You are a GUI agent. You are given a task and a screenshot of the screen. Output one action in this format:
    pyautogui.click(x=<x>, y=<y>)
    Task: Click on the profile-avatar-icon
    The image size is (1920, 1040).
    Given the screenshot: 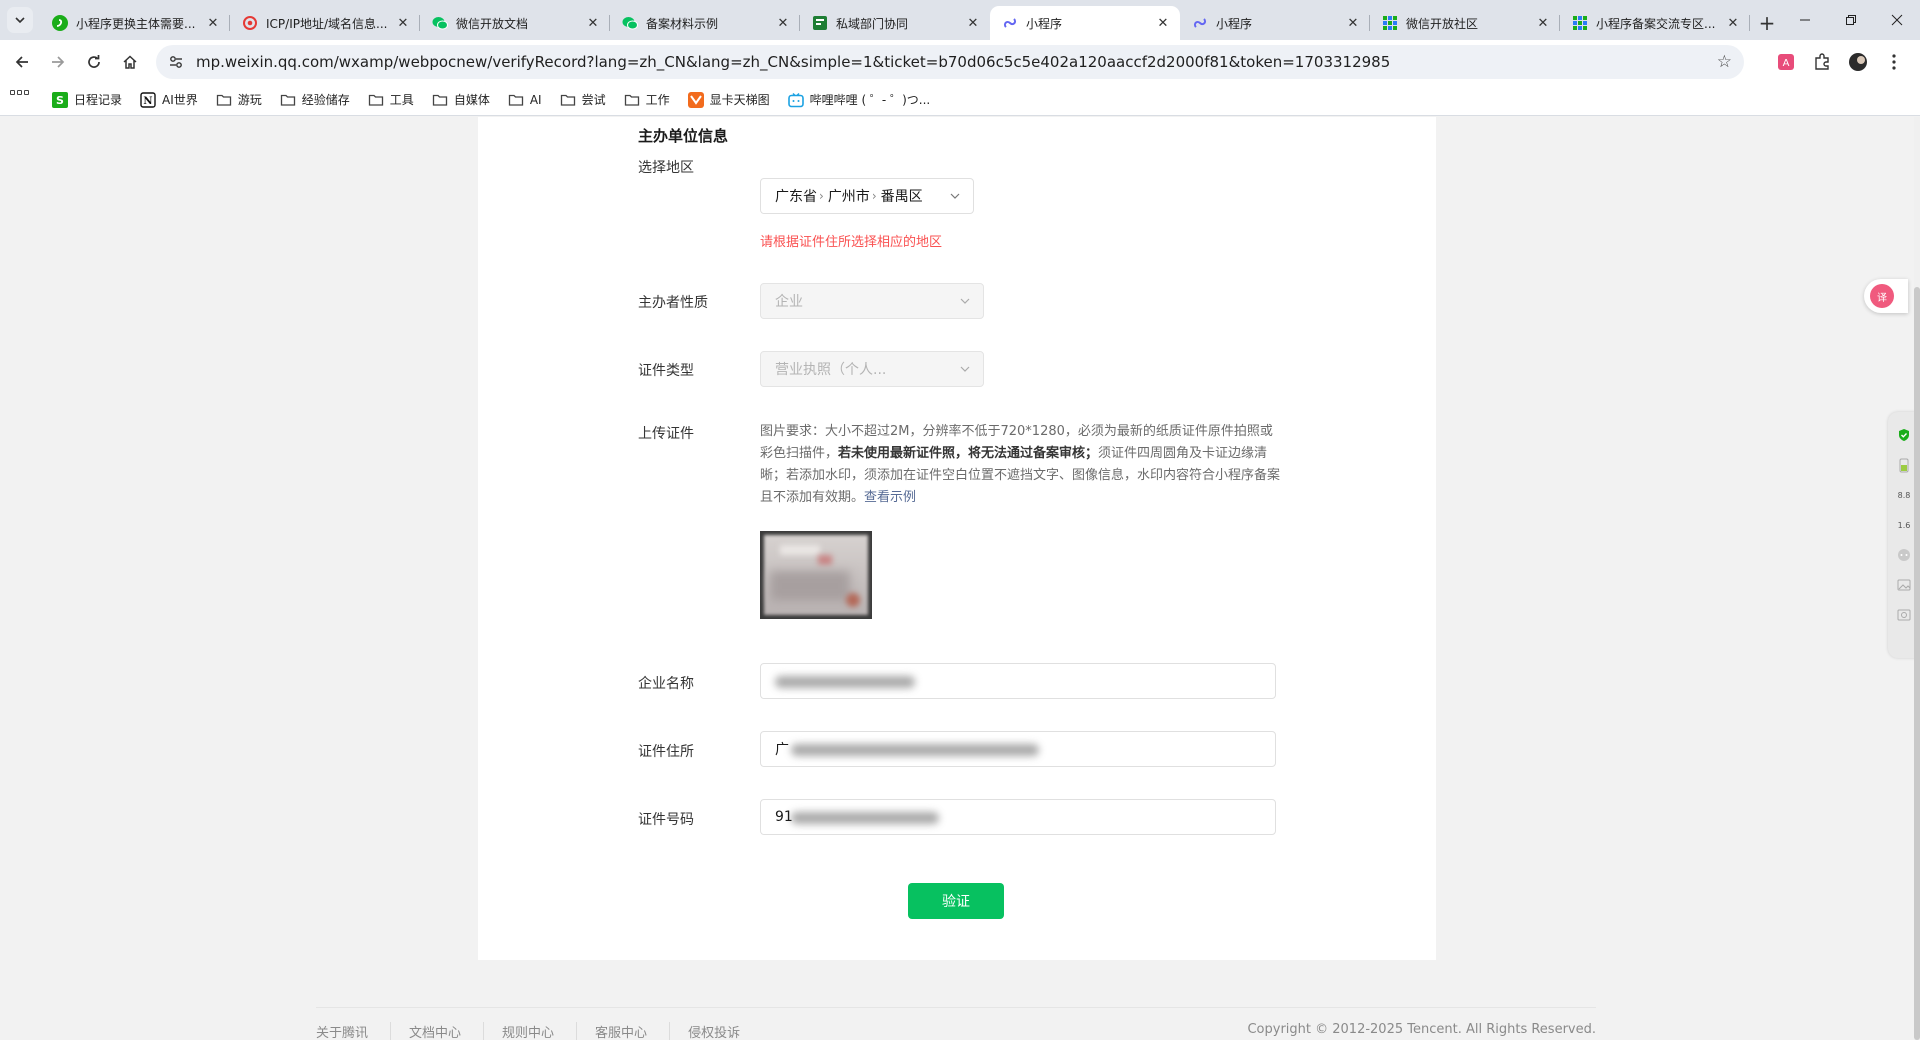 What is the action you would take?
    pyautogui.click(x=1858, y=62)
    